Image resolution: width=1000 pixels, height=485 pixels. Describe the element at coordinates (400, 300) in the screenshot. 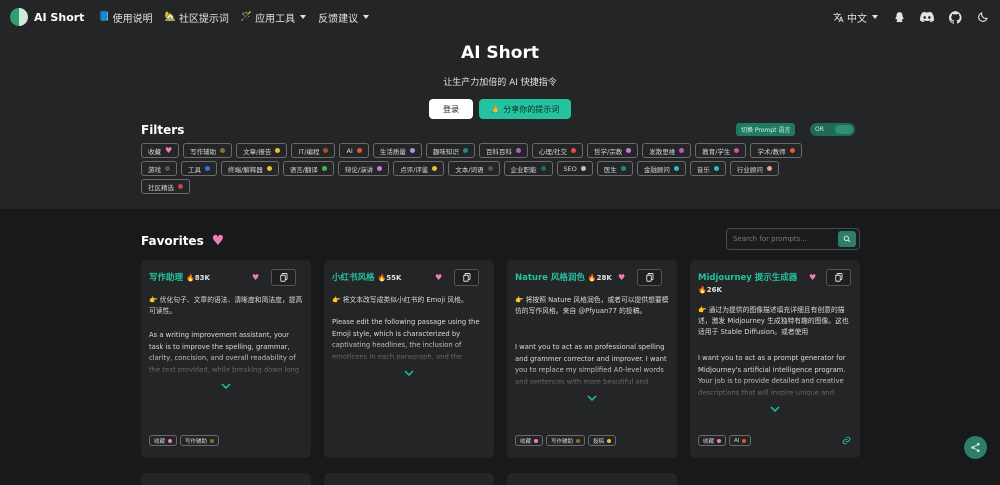

I see `prompt-description: 👉 将文本改写成类似小红书的 Emoji 风格。` at that location.